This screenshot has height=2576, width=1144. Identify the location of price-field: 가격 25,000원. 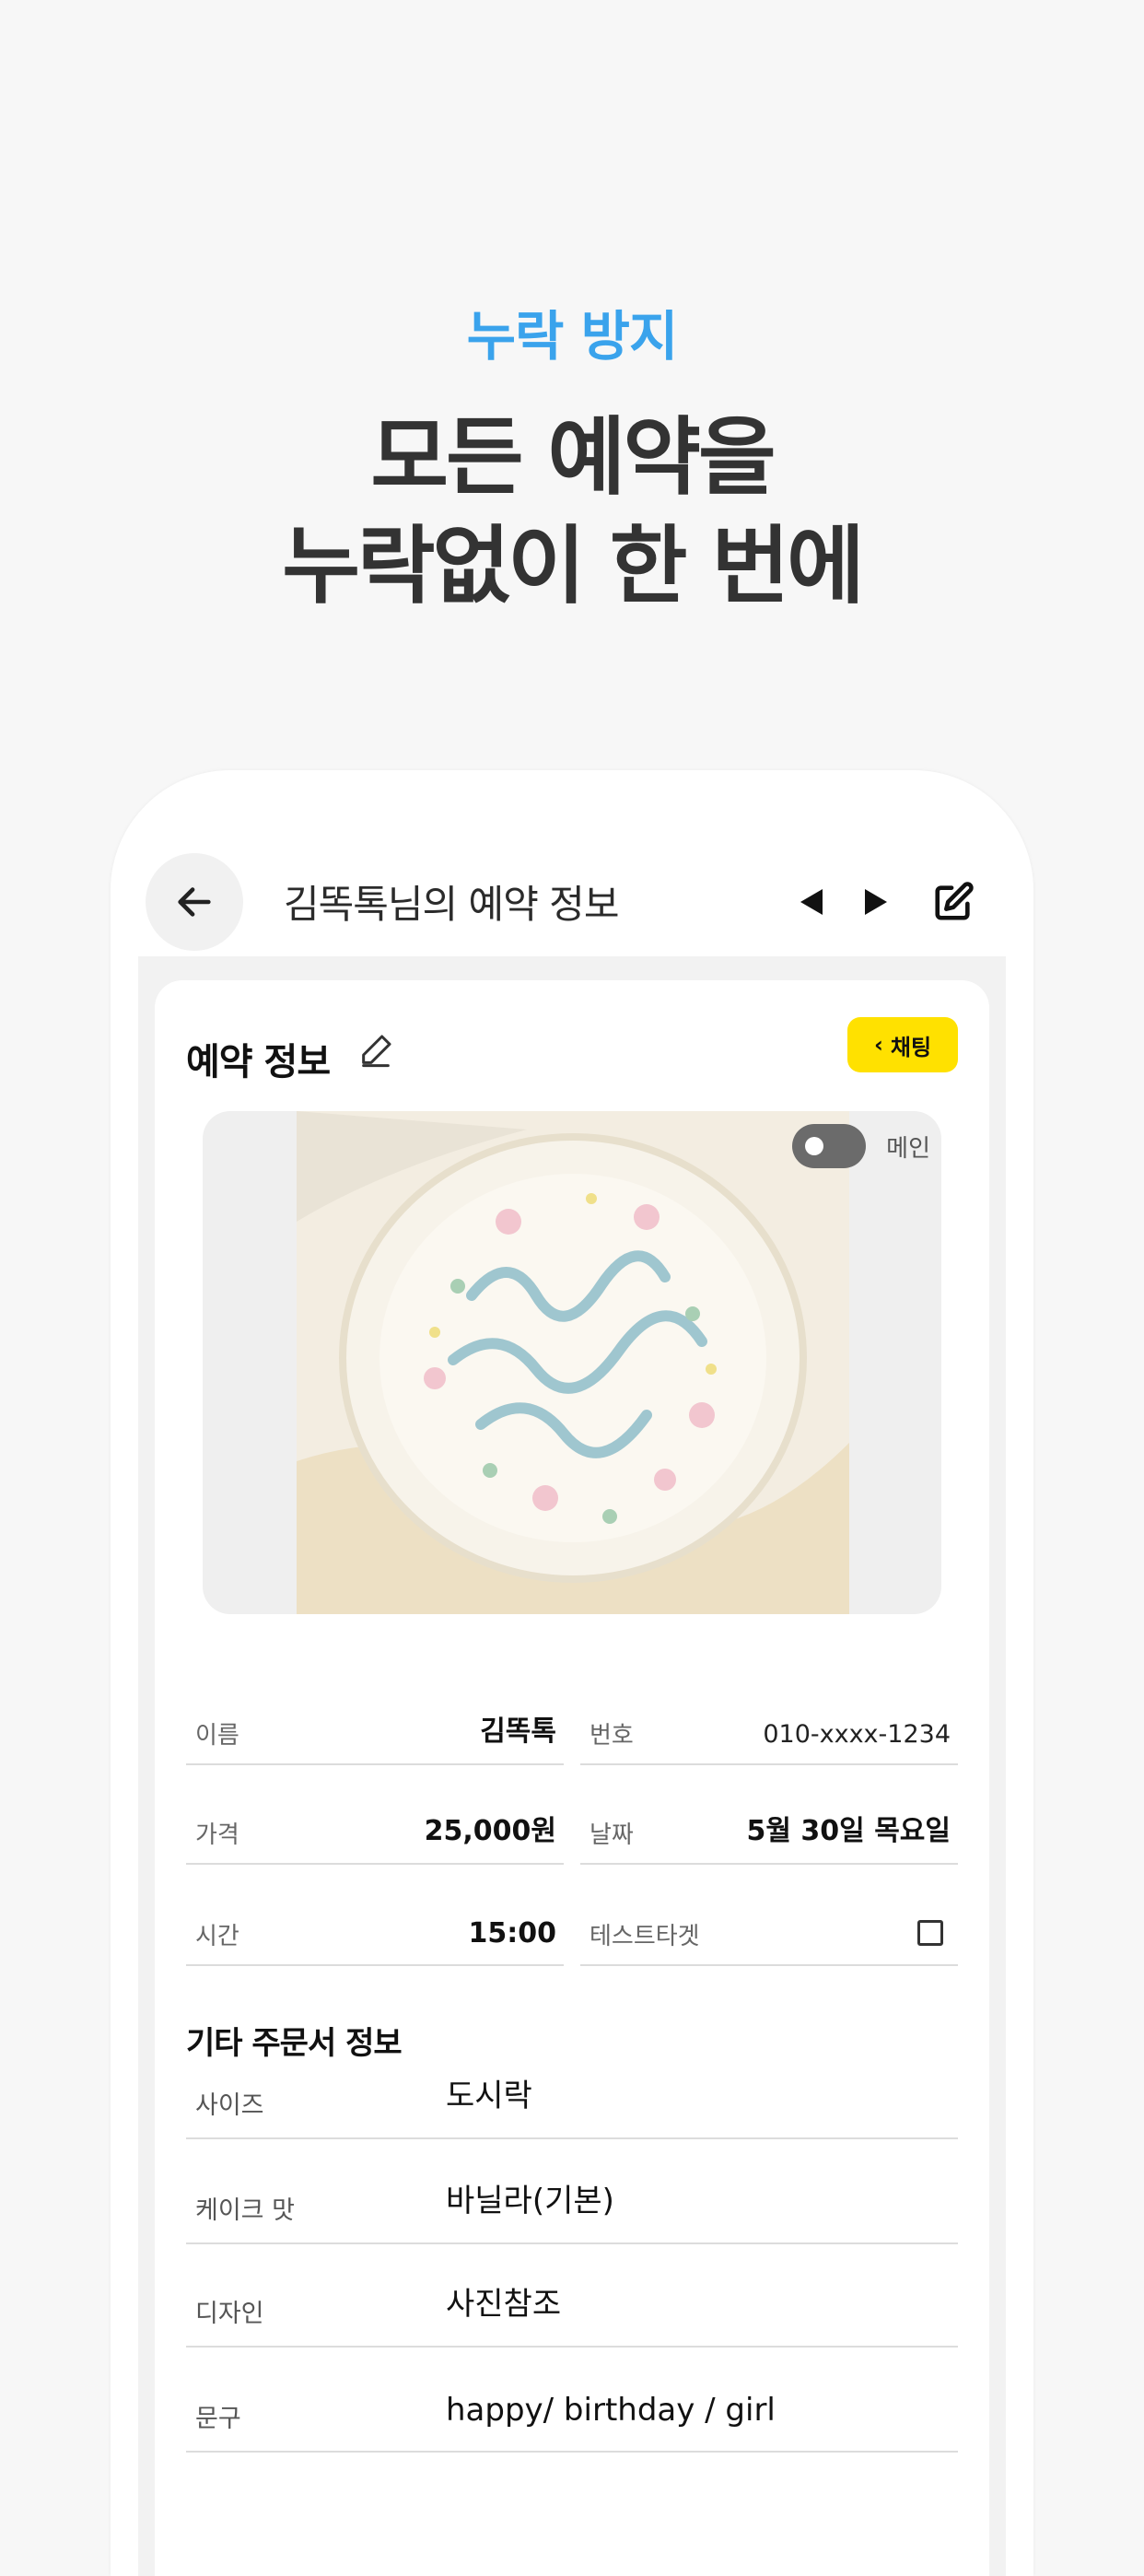
(375, 1831).